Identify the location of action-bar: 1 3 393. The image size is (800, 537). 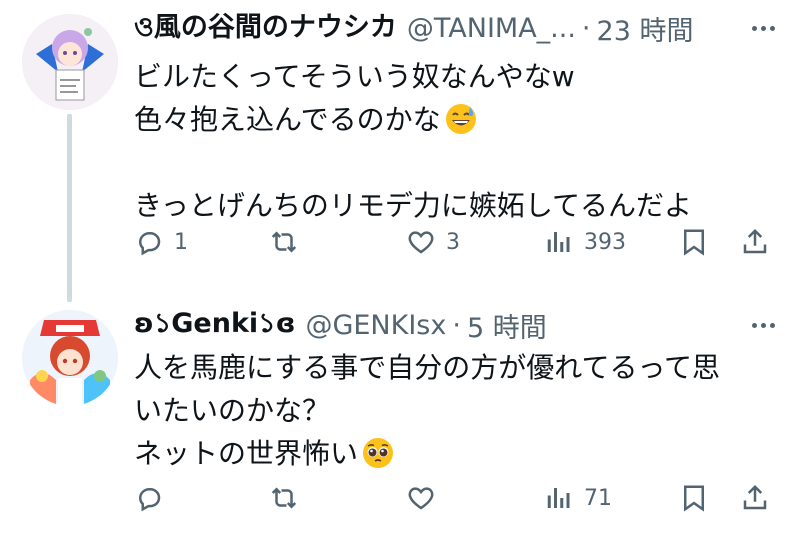
(457, 242).